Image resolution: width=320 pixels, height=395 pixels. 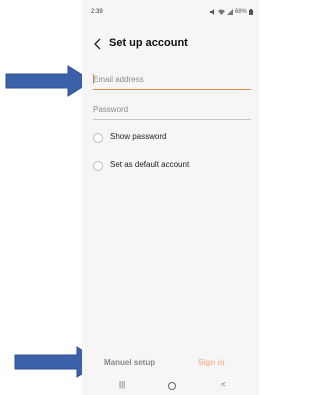 What do you see at coordinates (211, 362) in the screenshot?
I see `sign-in-button: Sign in` at bounding box center [211, 362].